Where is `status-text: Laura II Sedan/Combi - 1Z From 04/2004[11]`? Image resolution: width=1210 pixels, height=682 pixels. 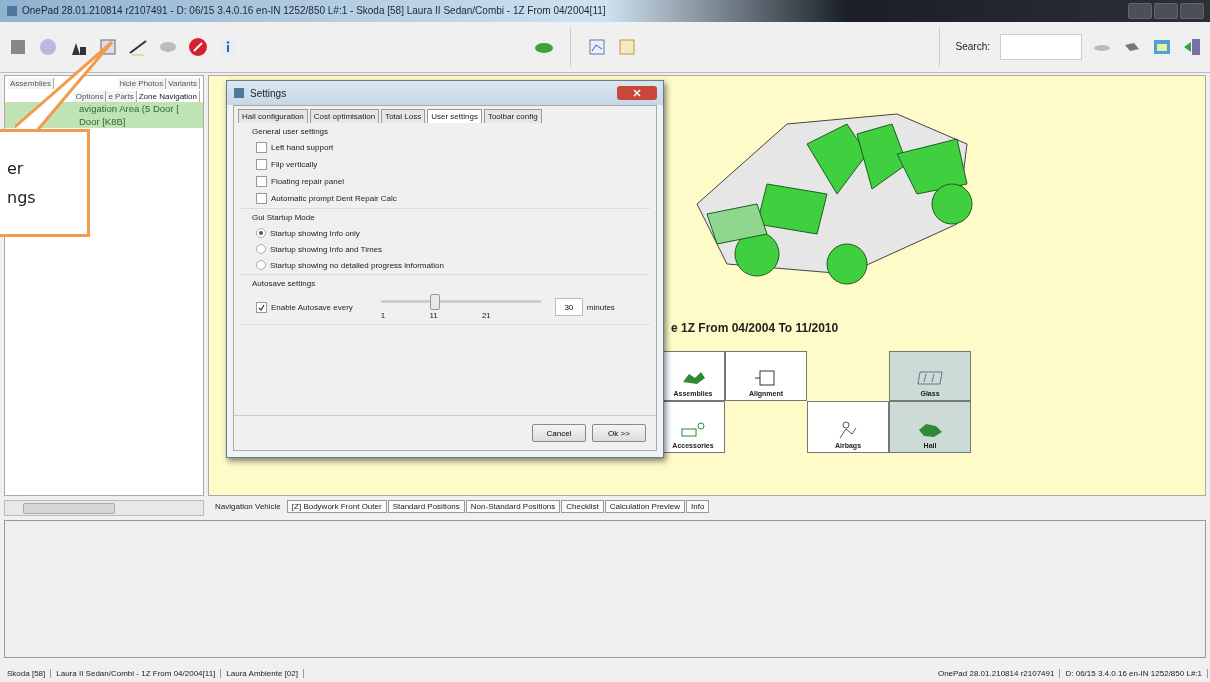
status-text: Laura II Sedan/Combi - 1Z From 04/2004[11] is located at coordinates (136, 673).